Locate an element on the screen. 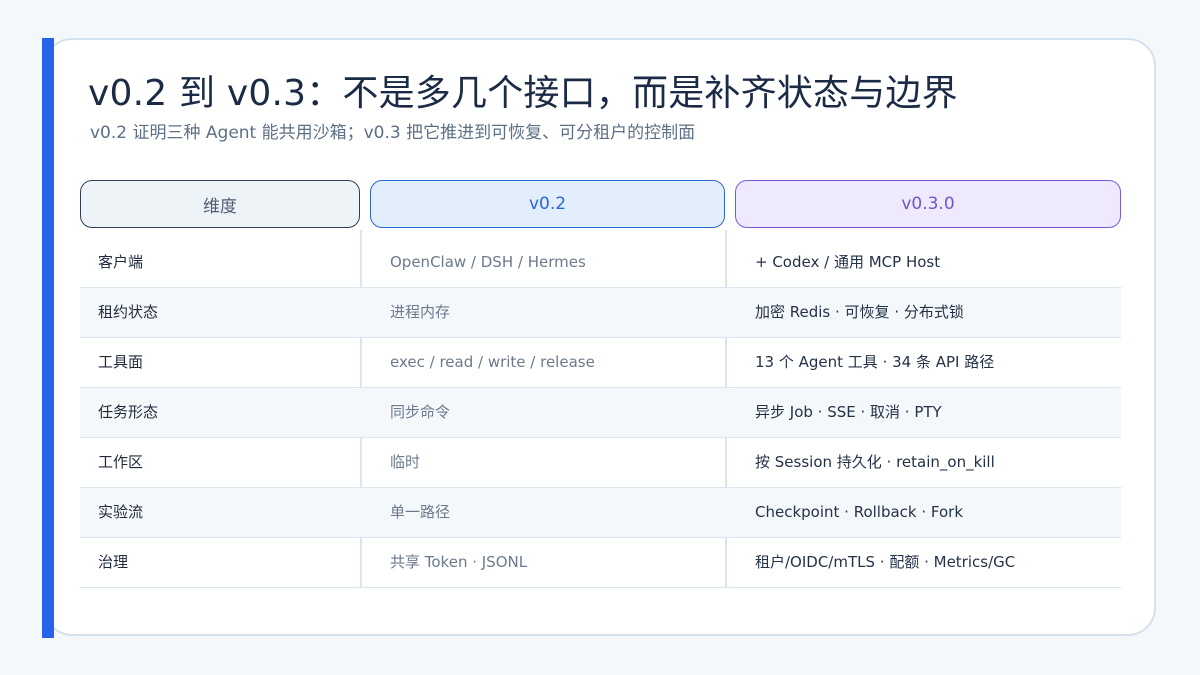 This screenshot has height=675, width=1200. cell-v02: 共享 Token · JSONL is located at coordinates (459, 562).